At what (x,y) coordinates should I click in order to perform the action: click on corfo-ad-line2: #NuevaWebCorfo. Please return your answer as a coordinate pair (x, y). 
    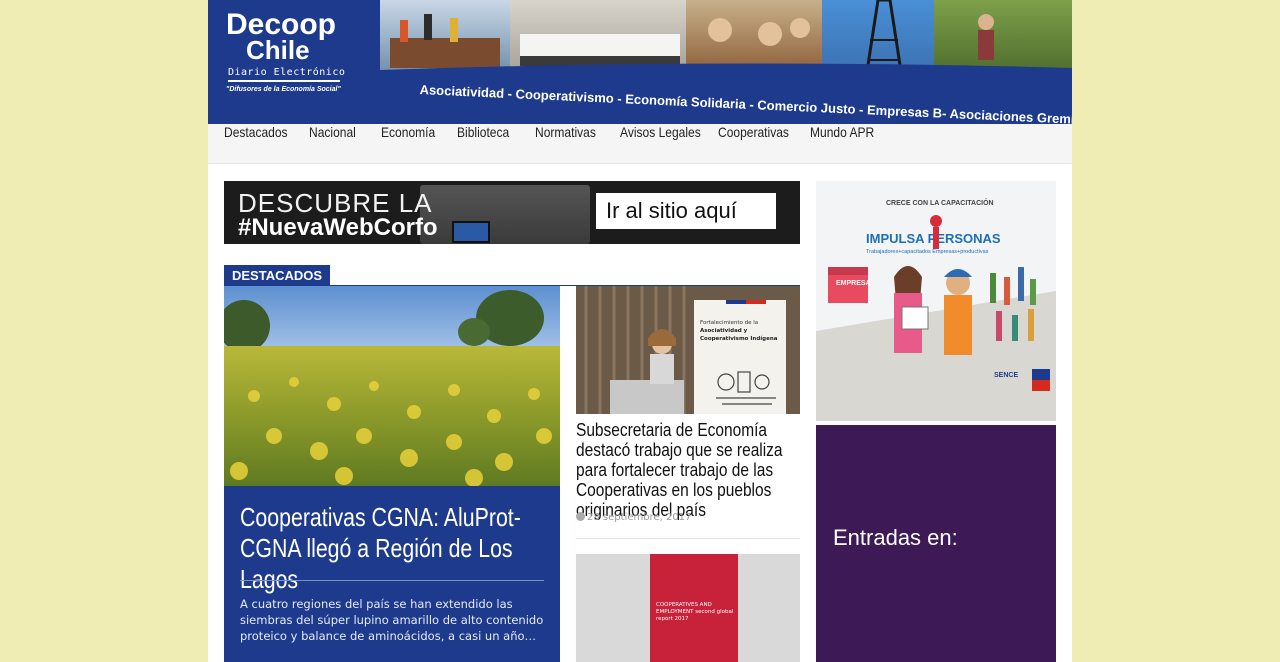
    Looking at the image, I should click on (338, 227).